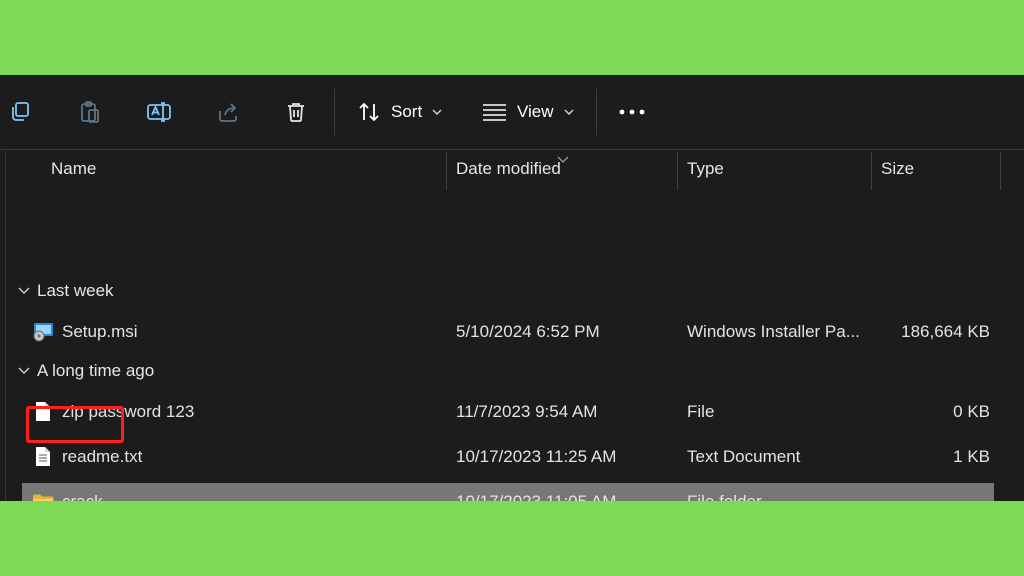 This screenshot has height=576, width=1024. Describe the element at coordinates (971, 411) in the screenshot. I see `file-size: 0 KB` at that location.